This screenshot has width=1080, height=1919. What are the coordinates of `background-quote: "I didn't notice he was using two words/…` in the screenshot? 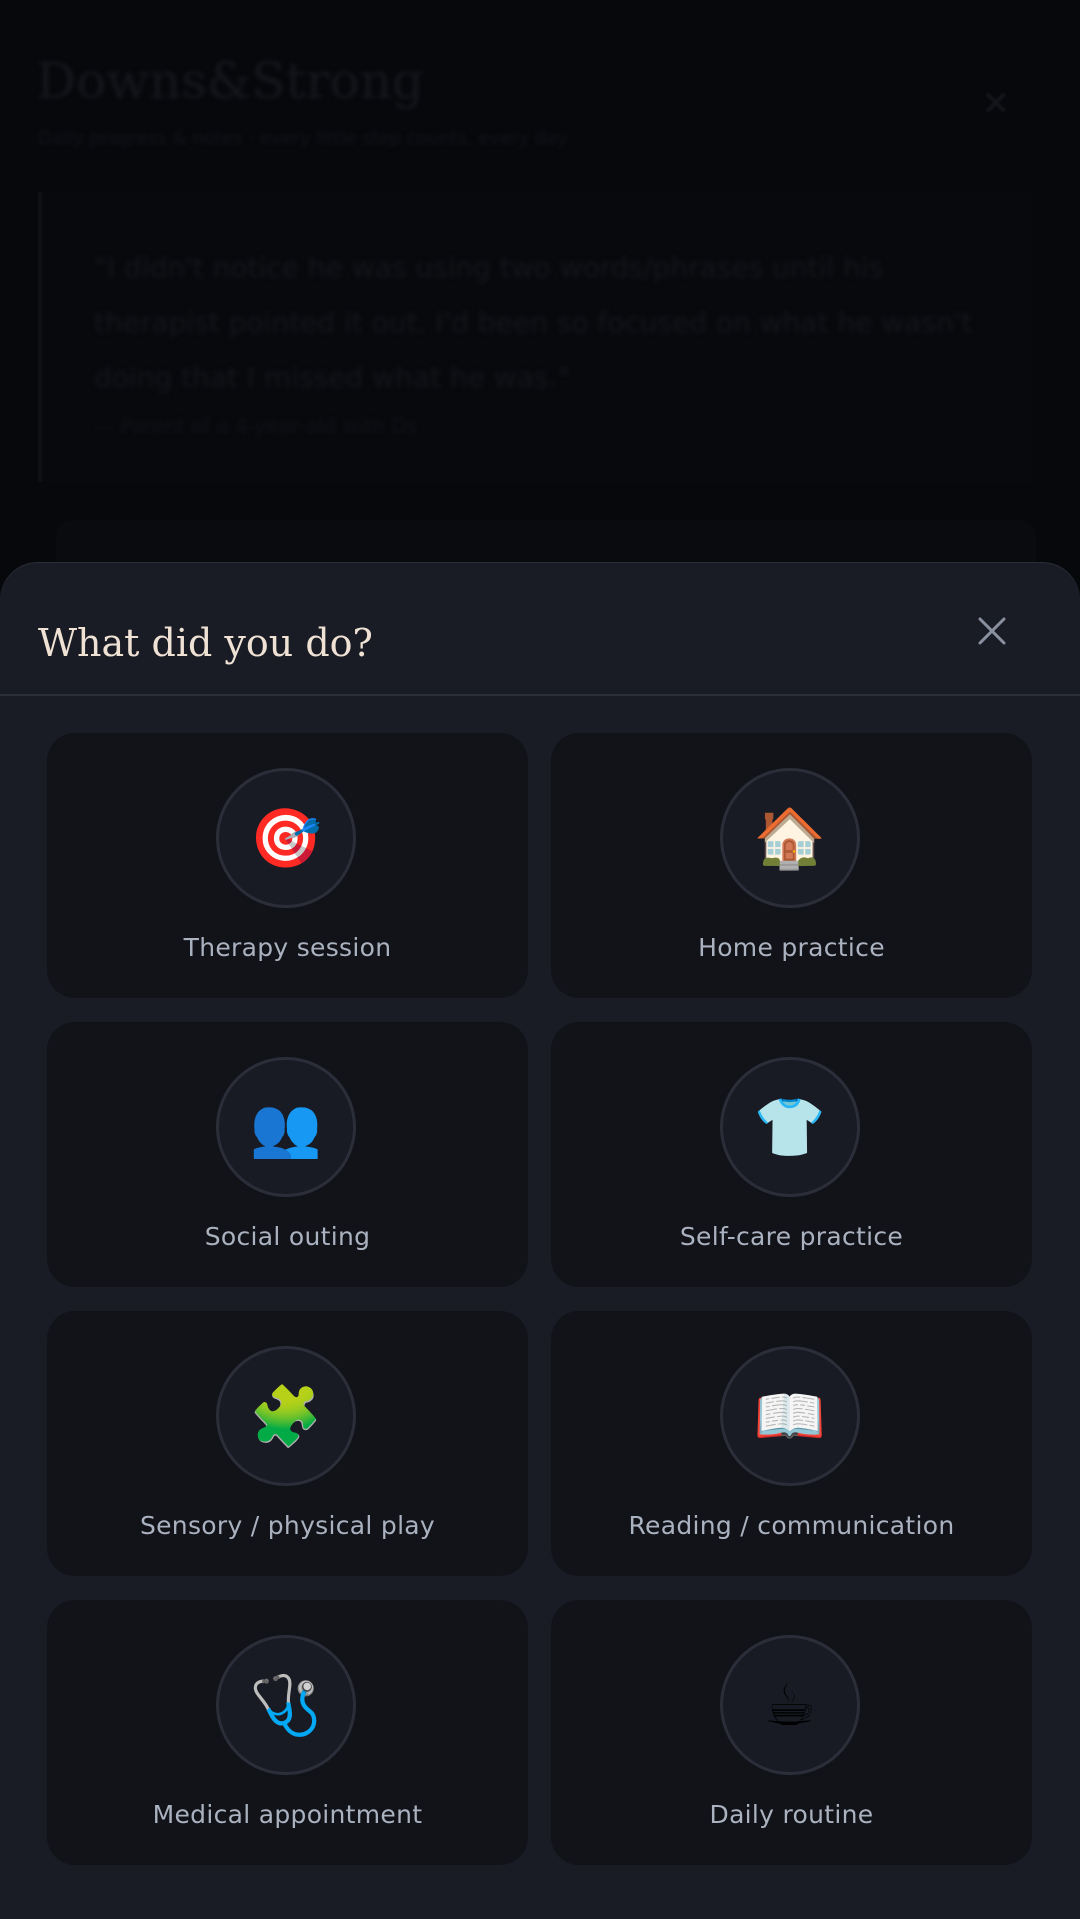 It's located at (535, 337).